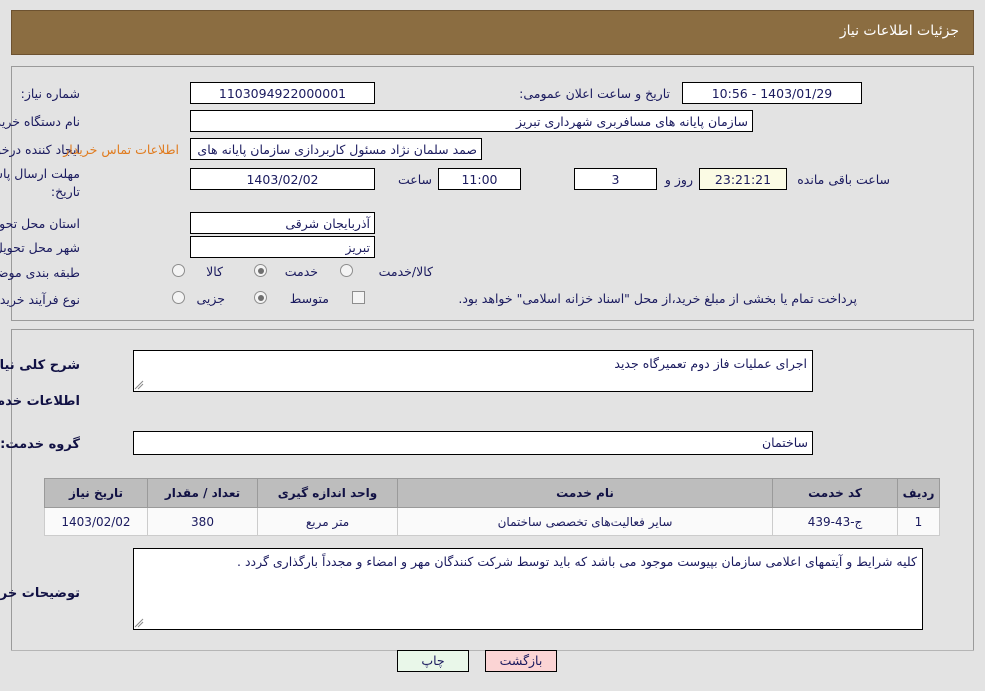  What do you see at coordinates (40, 223) in the screenshot?
I see `delivery-province-label: استان محل تحویل:` at bounding box center [40, 223].